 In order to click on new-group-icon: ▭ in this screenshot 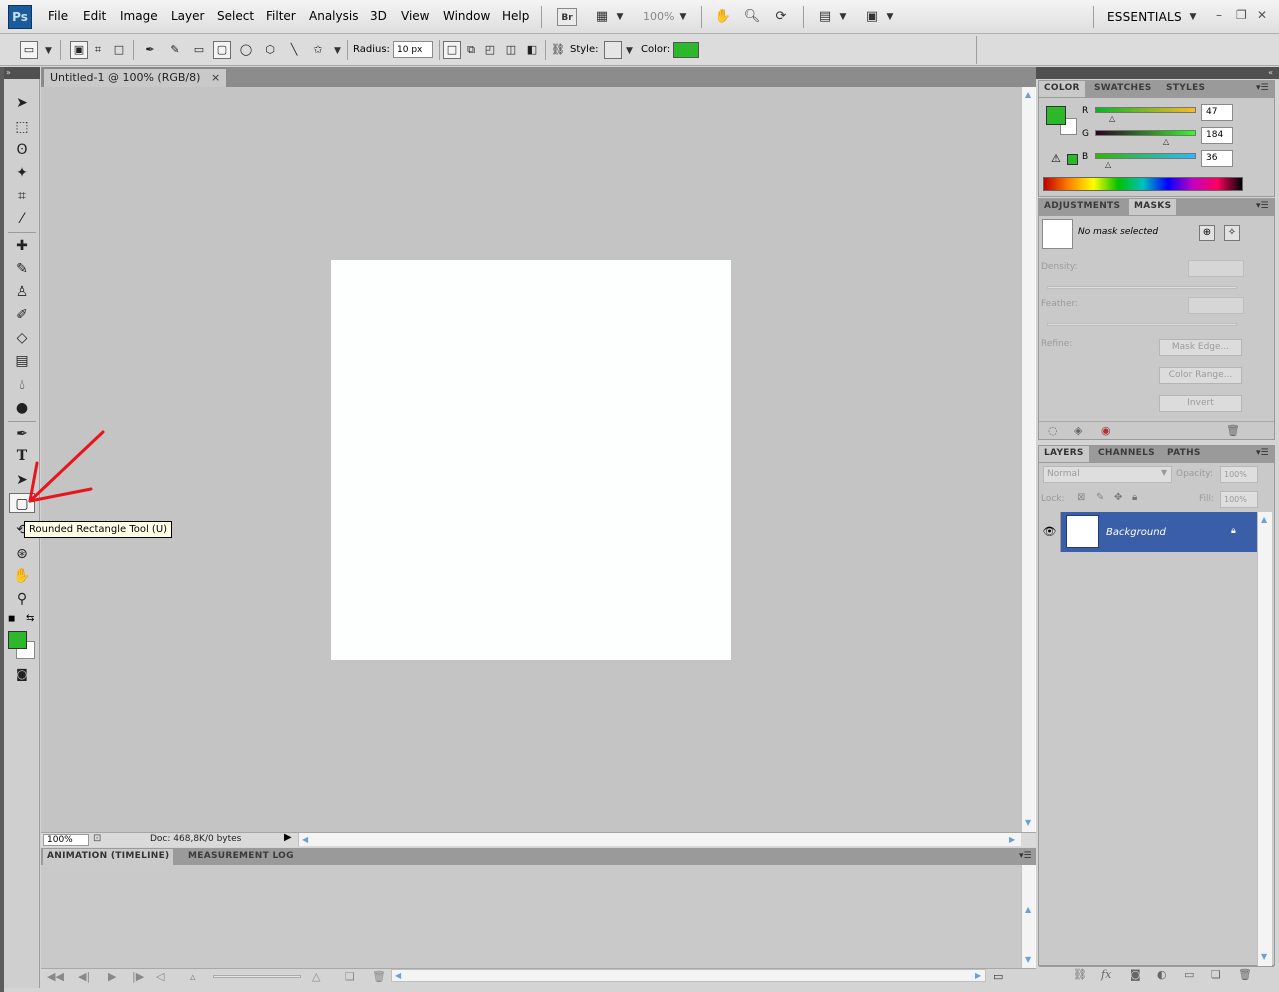, I will do `click(1189, 974)`.